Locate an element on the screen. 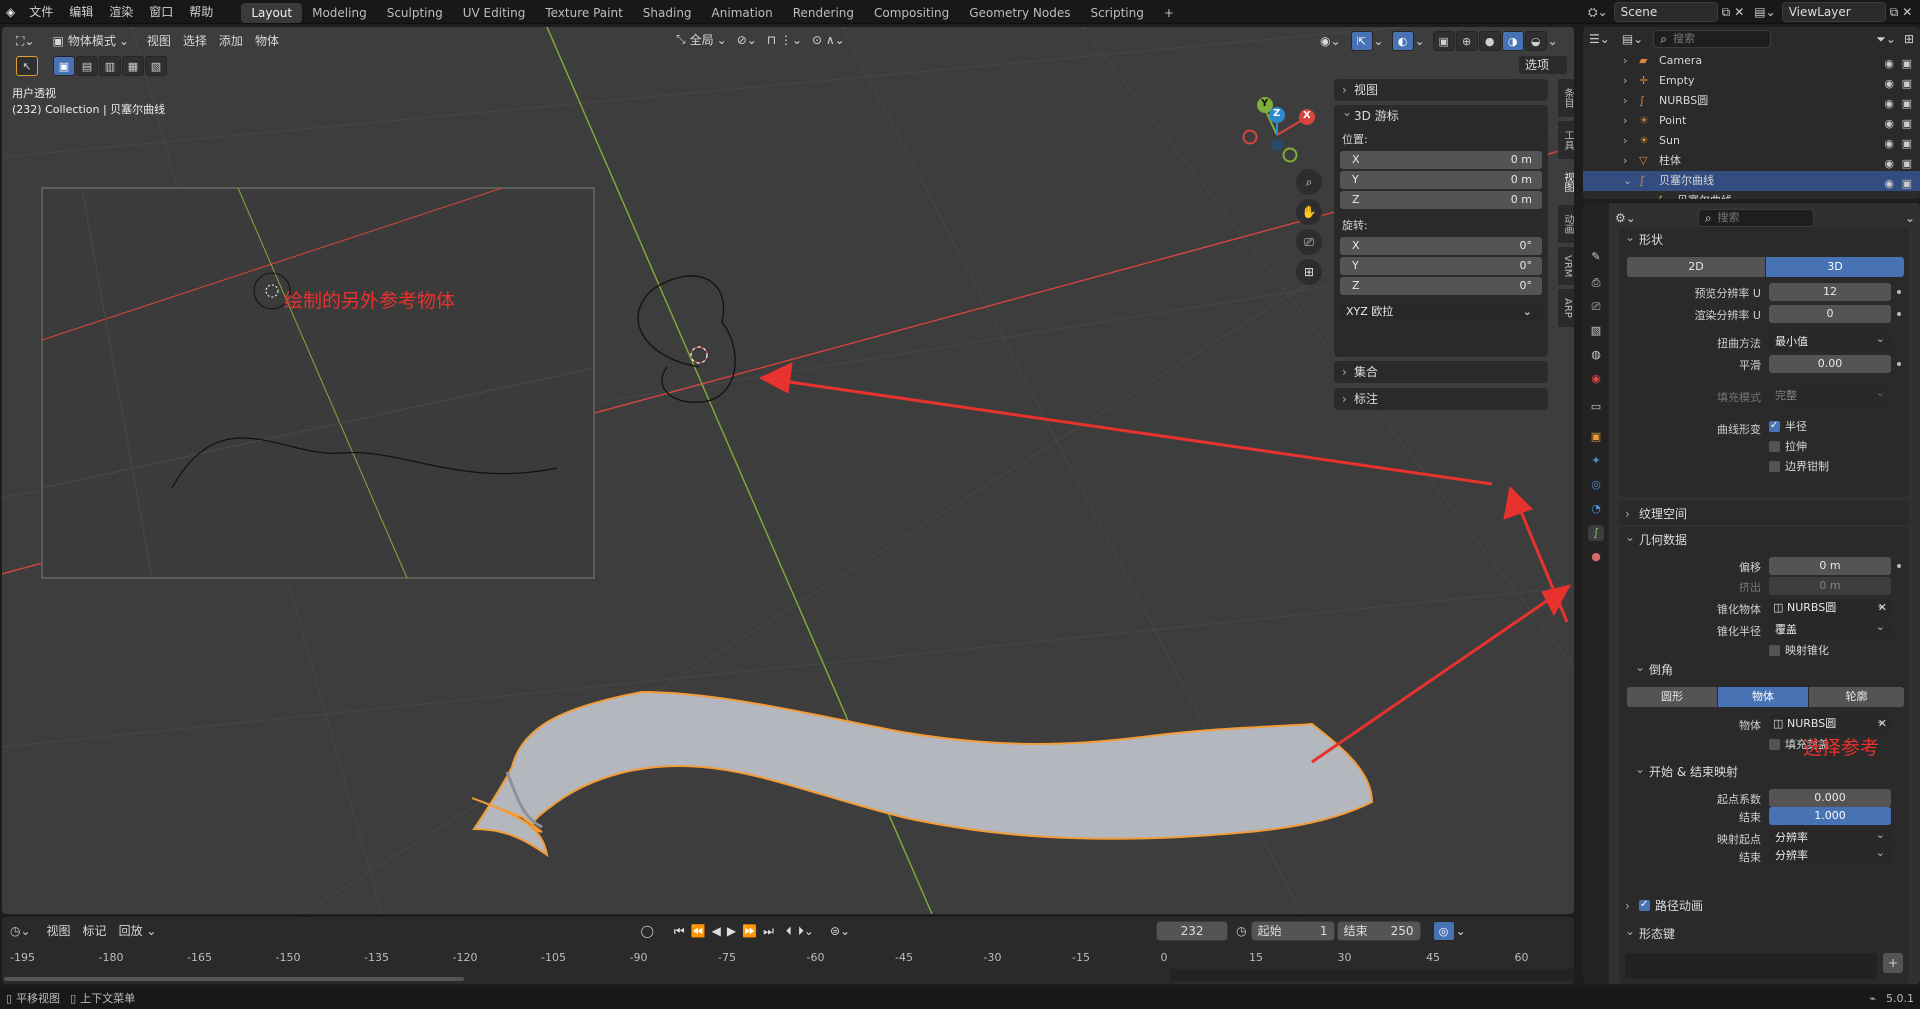 This screenshot has width=1920, height=1009. bounds-clamp-checkbox: 边界钳制 is located at coordinates (1799, 467).